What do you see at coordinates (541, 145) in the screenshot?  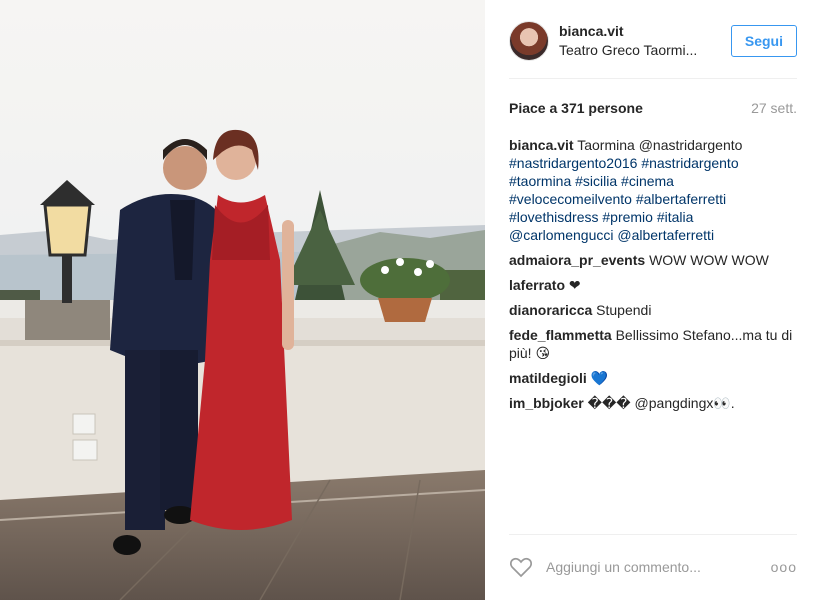 I see `caption-username: bianca.vit` at bounding box center [541, 145].